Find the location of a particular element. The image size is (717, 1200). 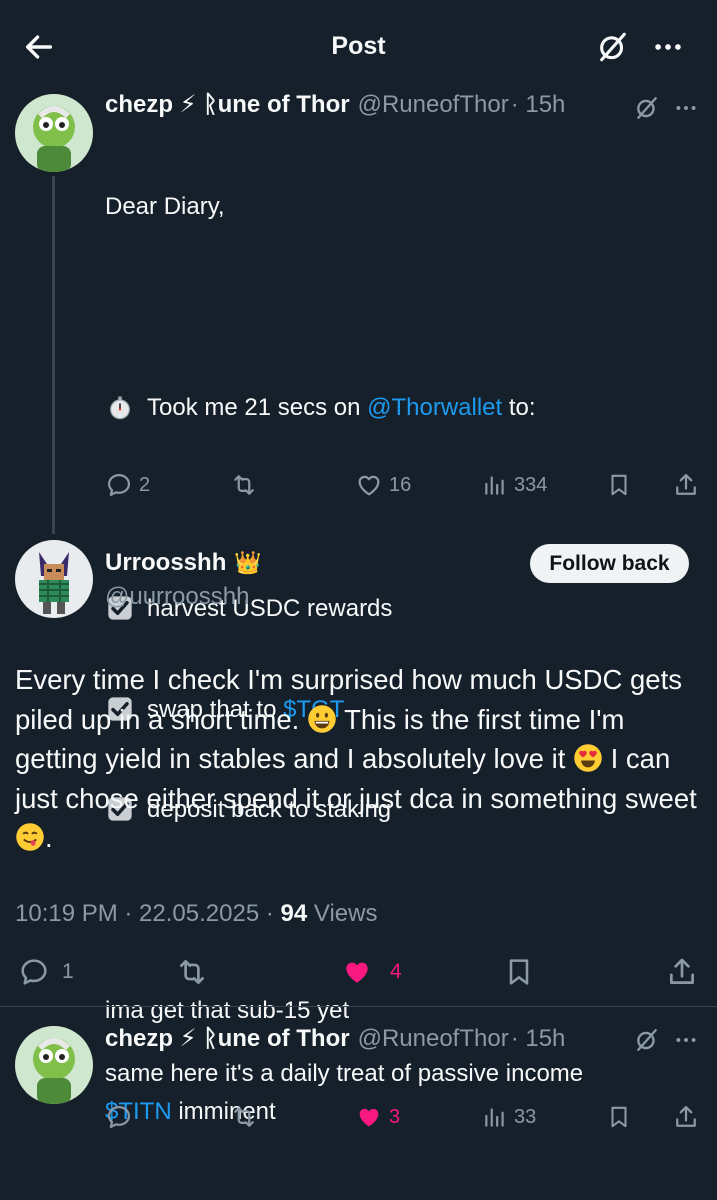

yum-emoji is located at coordinates (30, 837).